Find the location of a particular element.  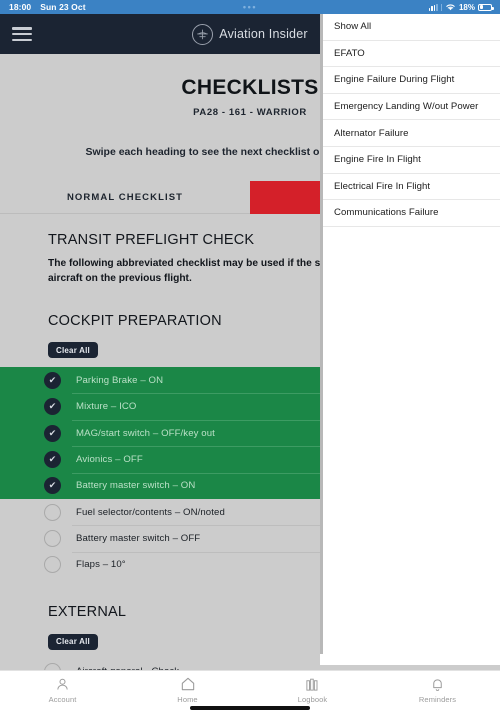

dropdown-item: Show All is located at coordinates (410, 27).